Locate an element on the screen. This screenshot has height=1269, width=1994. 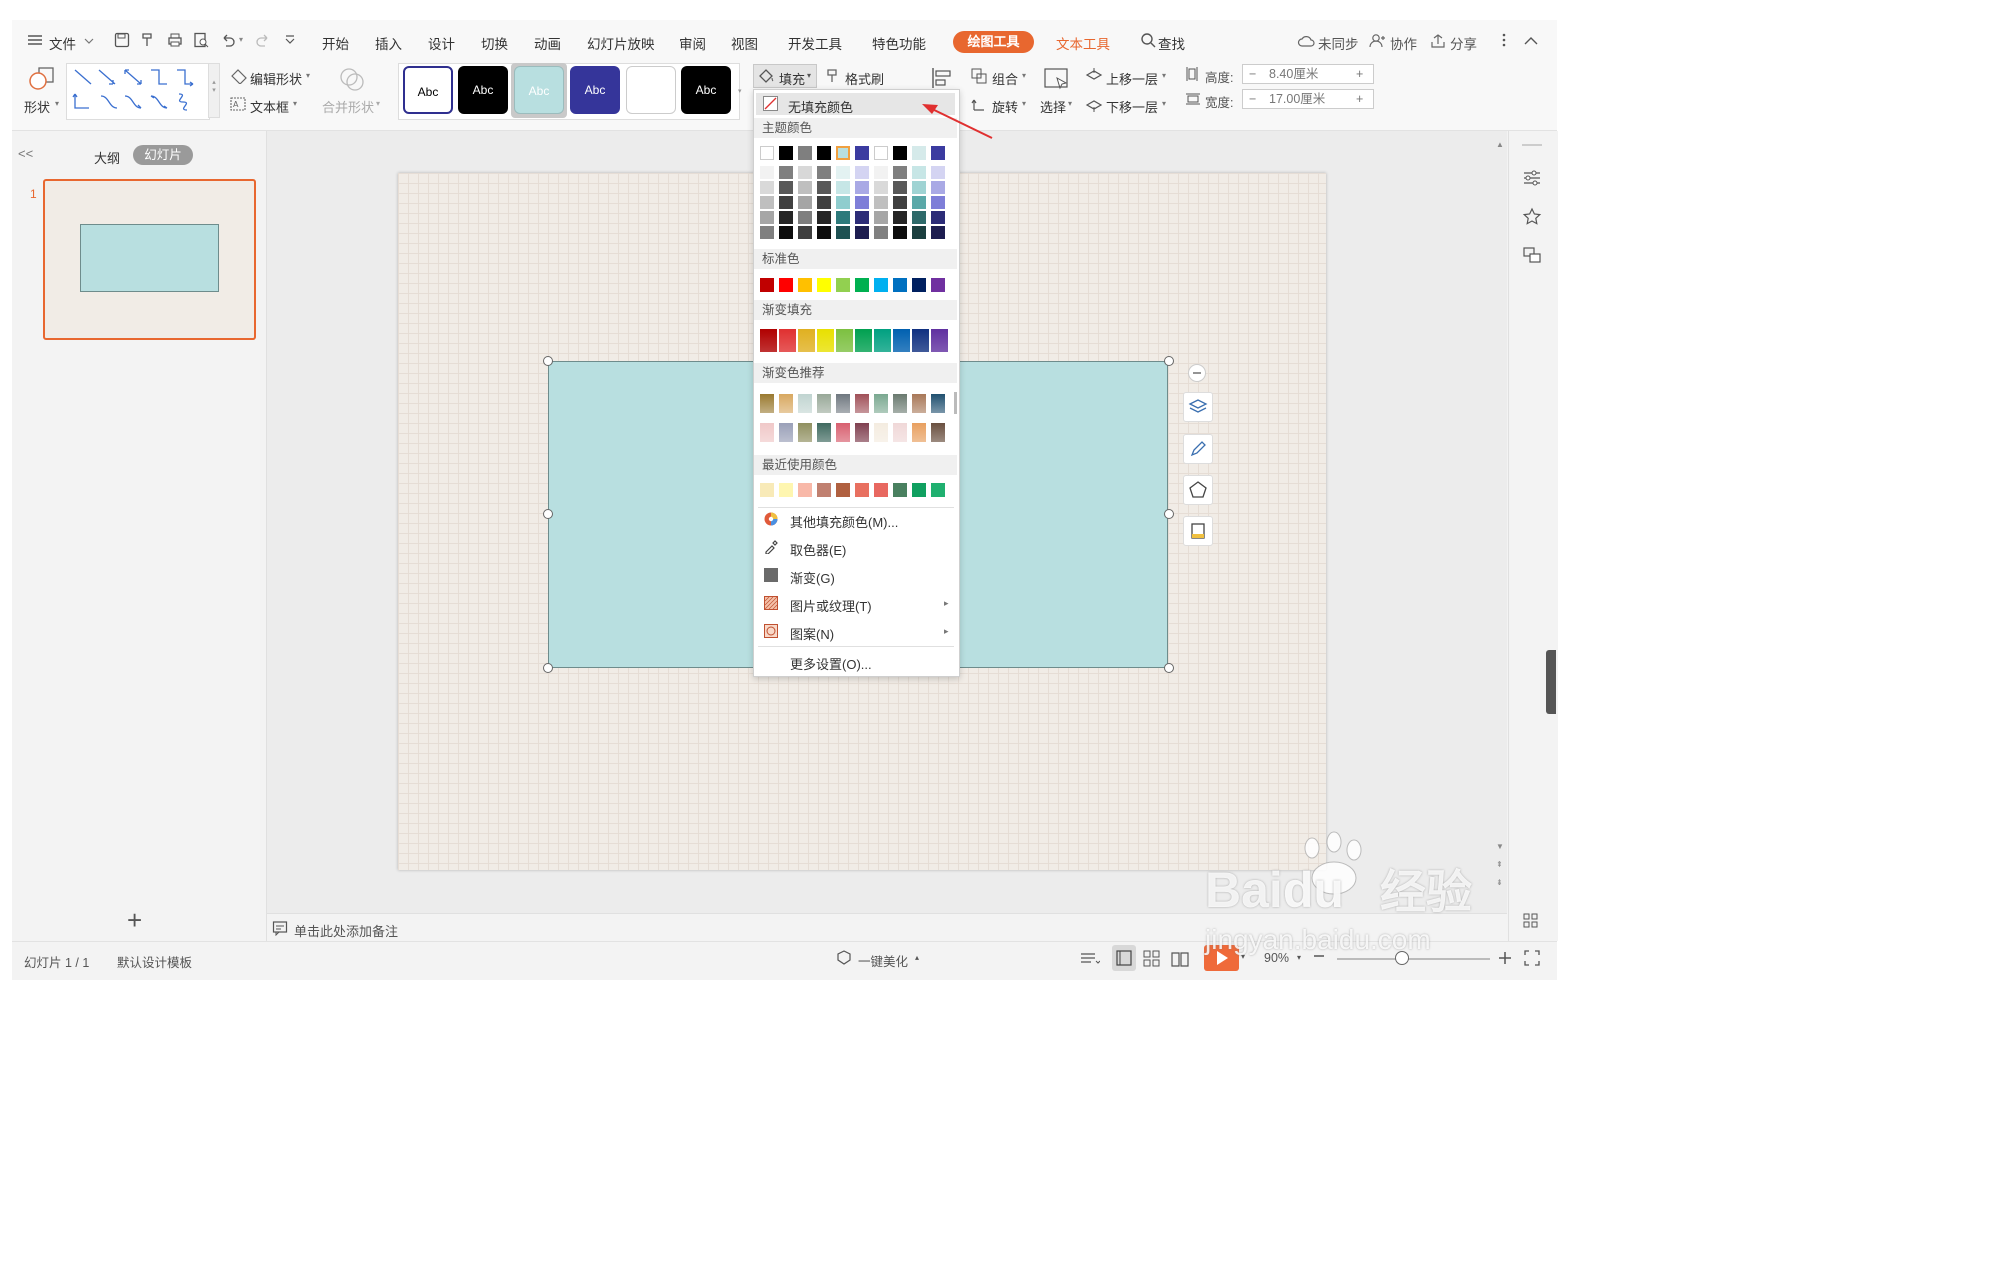
width-field: − 17.00厘米 + is located at coordinates (1308, 99).